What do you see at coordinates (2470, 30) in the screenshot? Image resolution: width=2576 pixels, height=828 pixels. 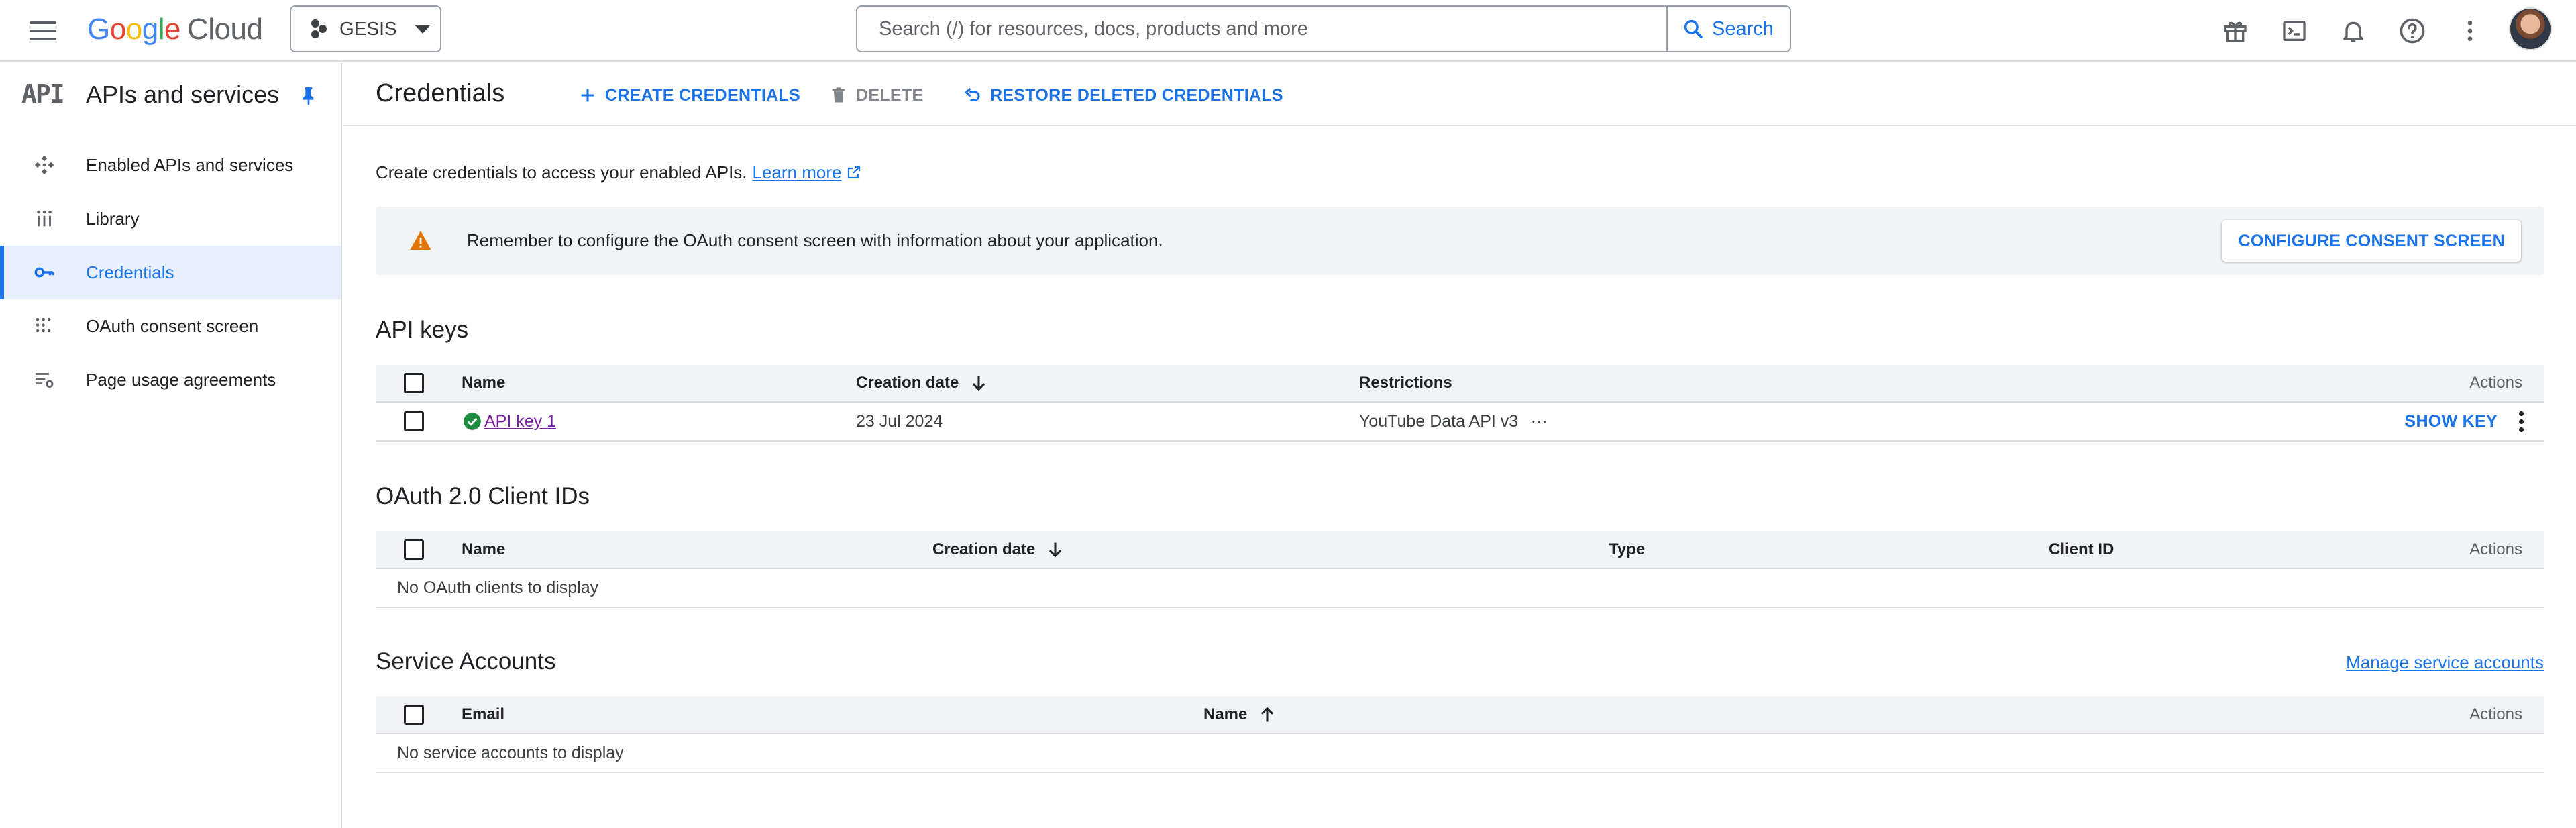 I see `more-vert-icon` at bounding box center [2470, 30].